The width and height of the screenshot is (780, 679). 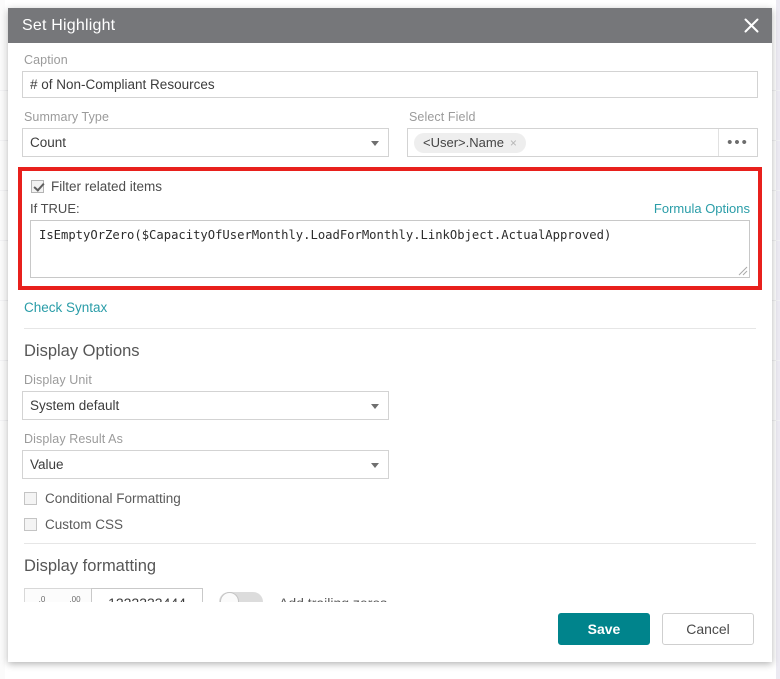 I want to click on field-chip-label: <User>.Name, so click(x=463, y=142).